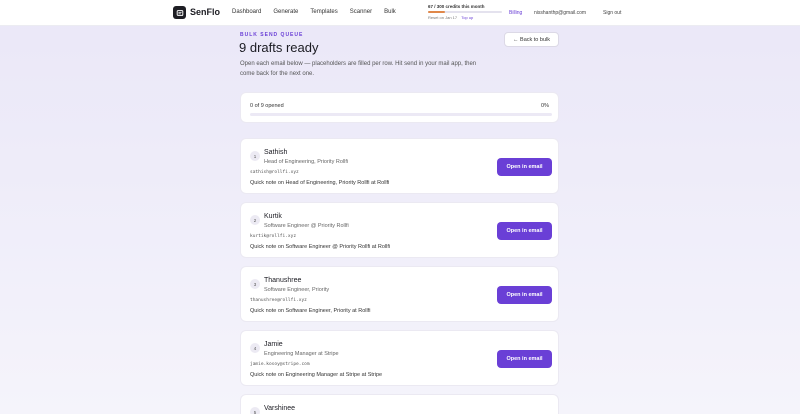 Image resolution: width=800 pixels, height=414 pixels. Describe the element at coordinates (390, 12) in the screenshot. I see `nav-bulk: Bulk` at that location.